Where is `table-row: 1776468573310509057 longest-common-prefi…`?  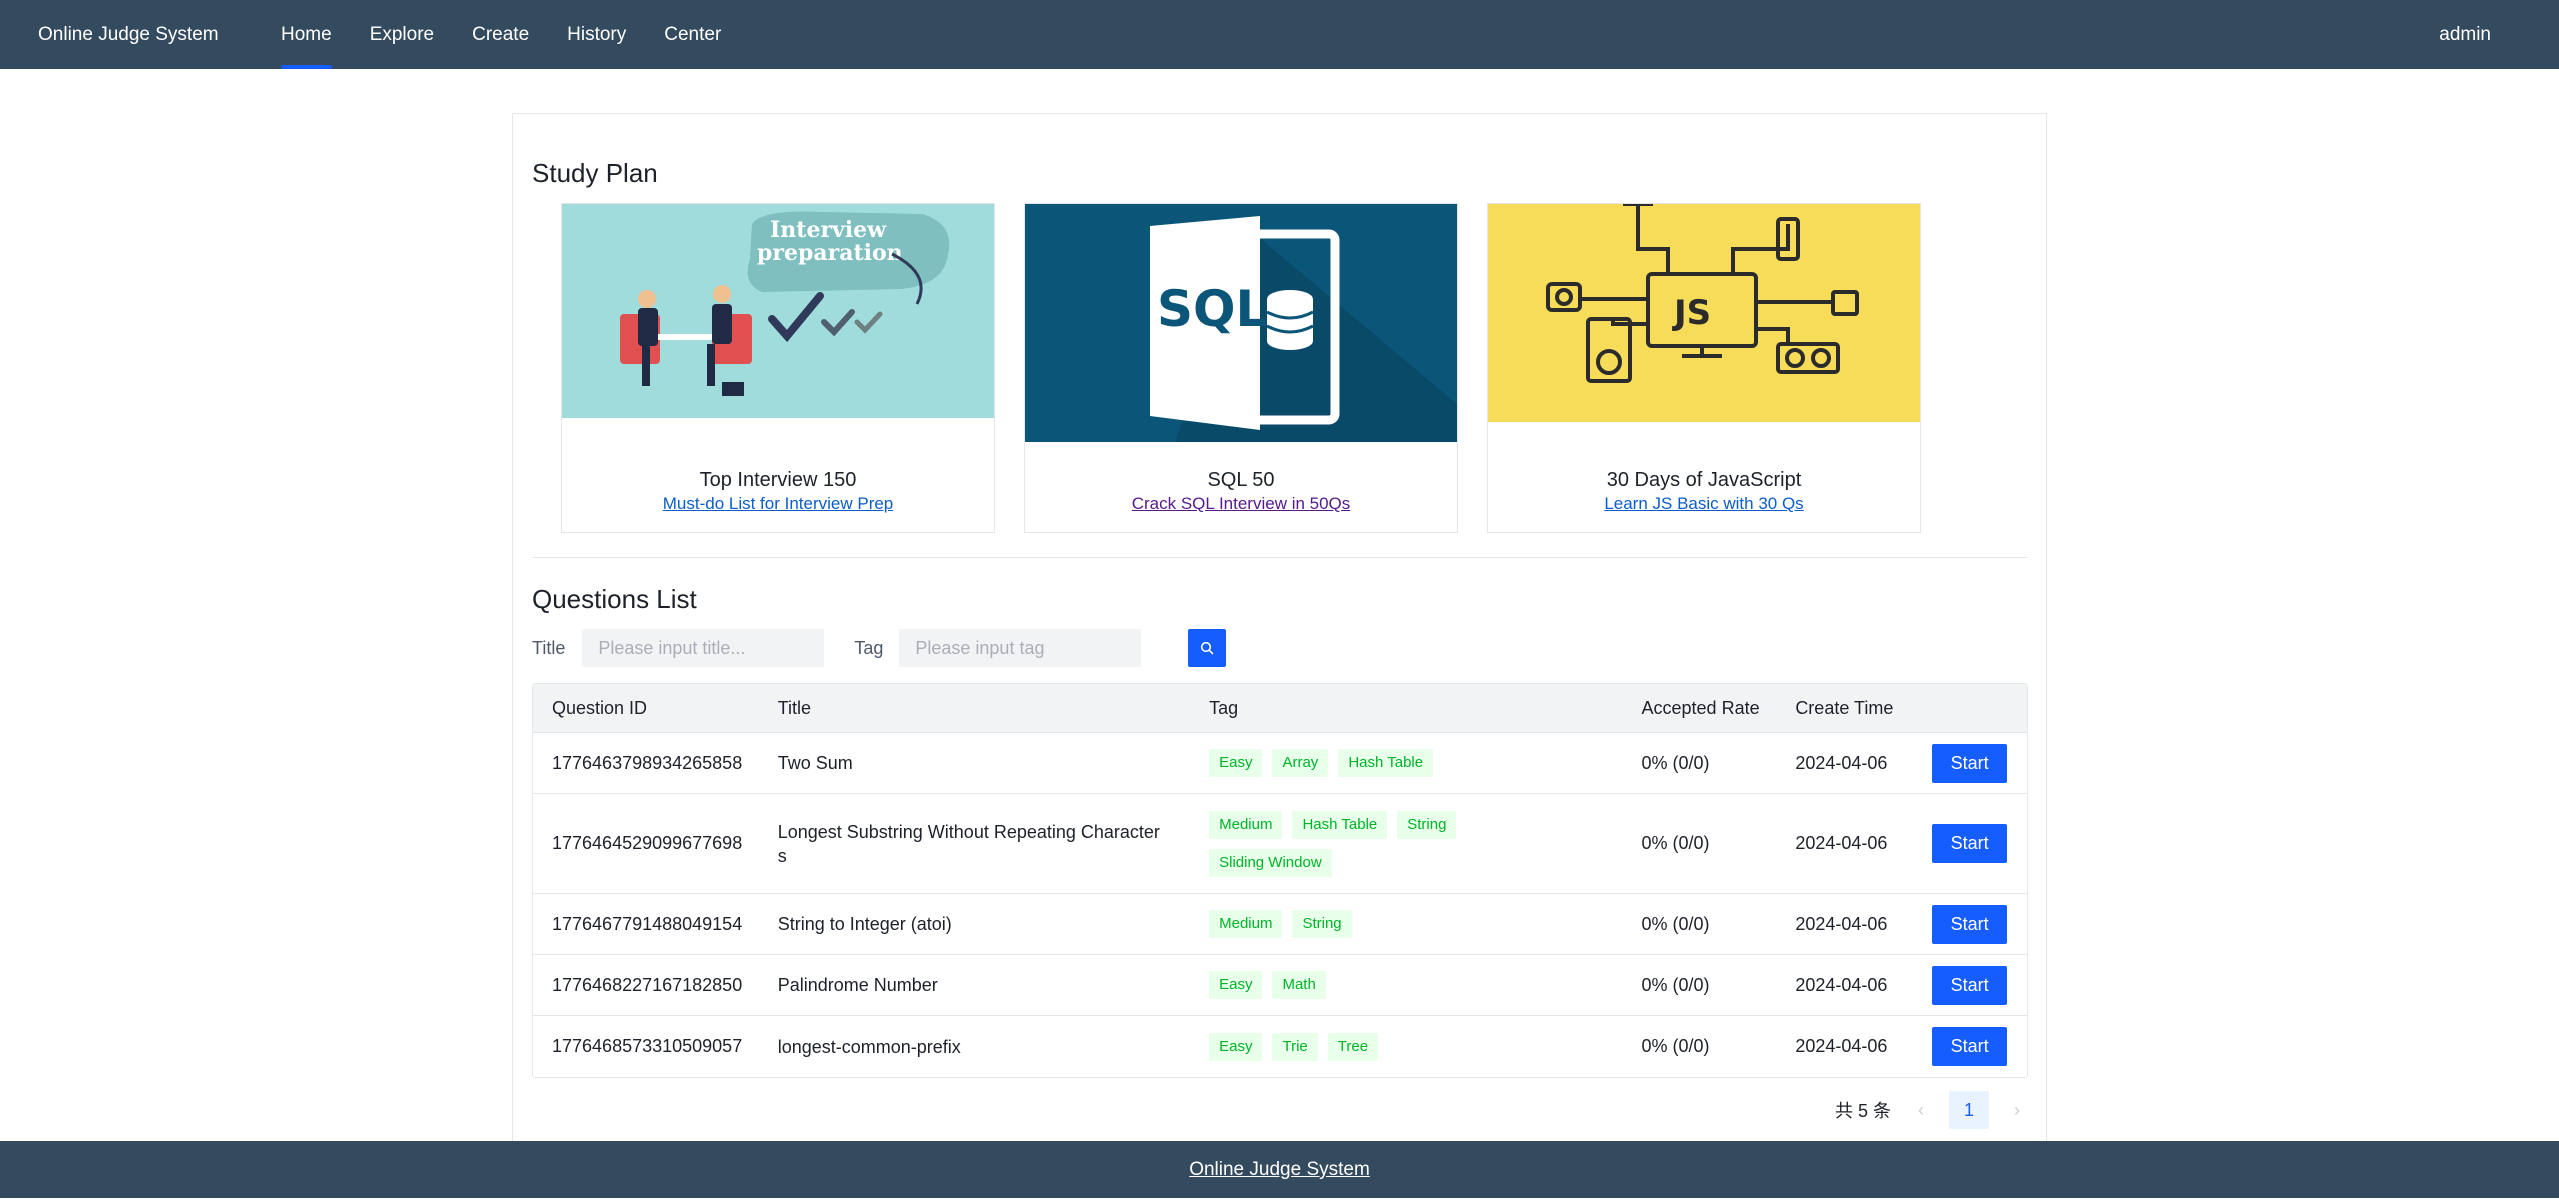
table-row: 1776468573310509057 longest-common-prefi… is located at coordinates (1280, 1046).